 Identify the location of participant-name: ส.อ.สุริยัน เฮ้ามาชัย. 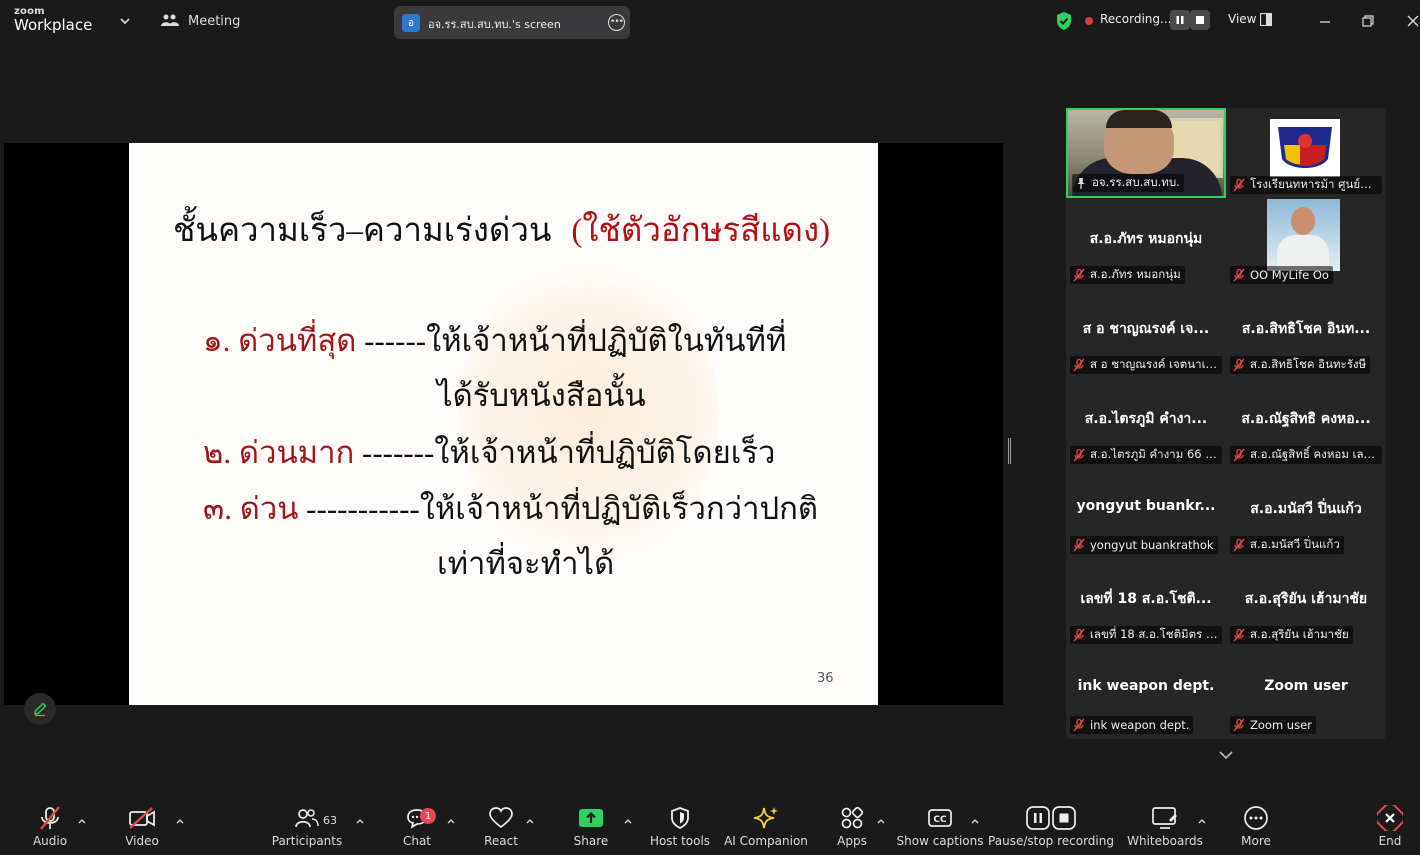
(1306, 599).